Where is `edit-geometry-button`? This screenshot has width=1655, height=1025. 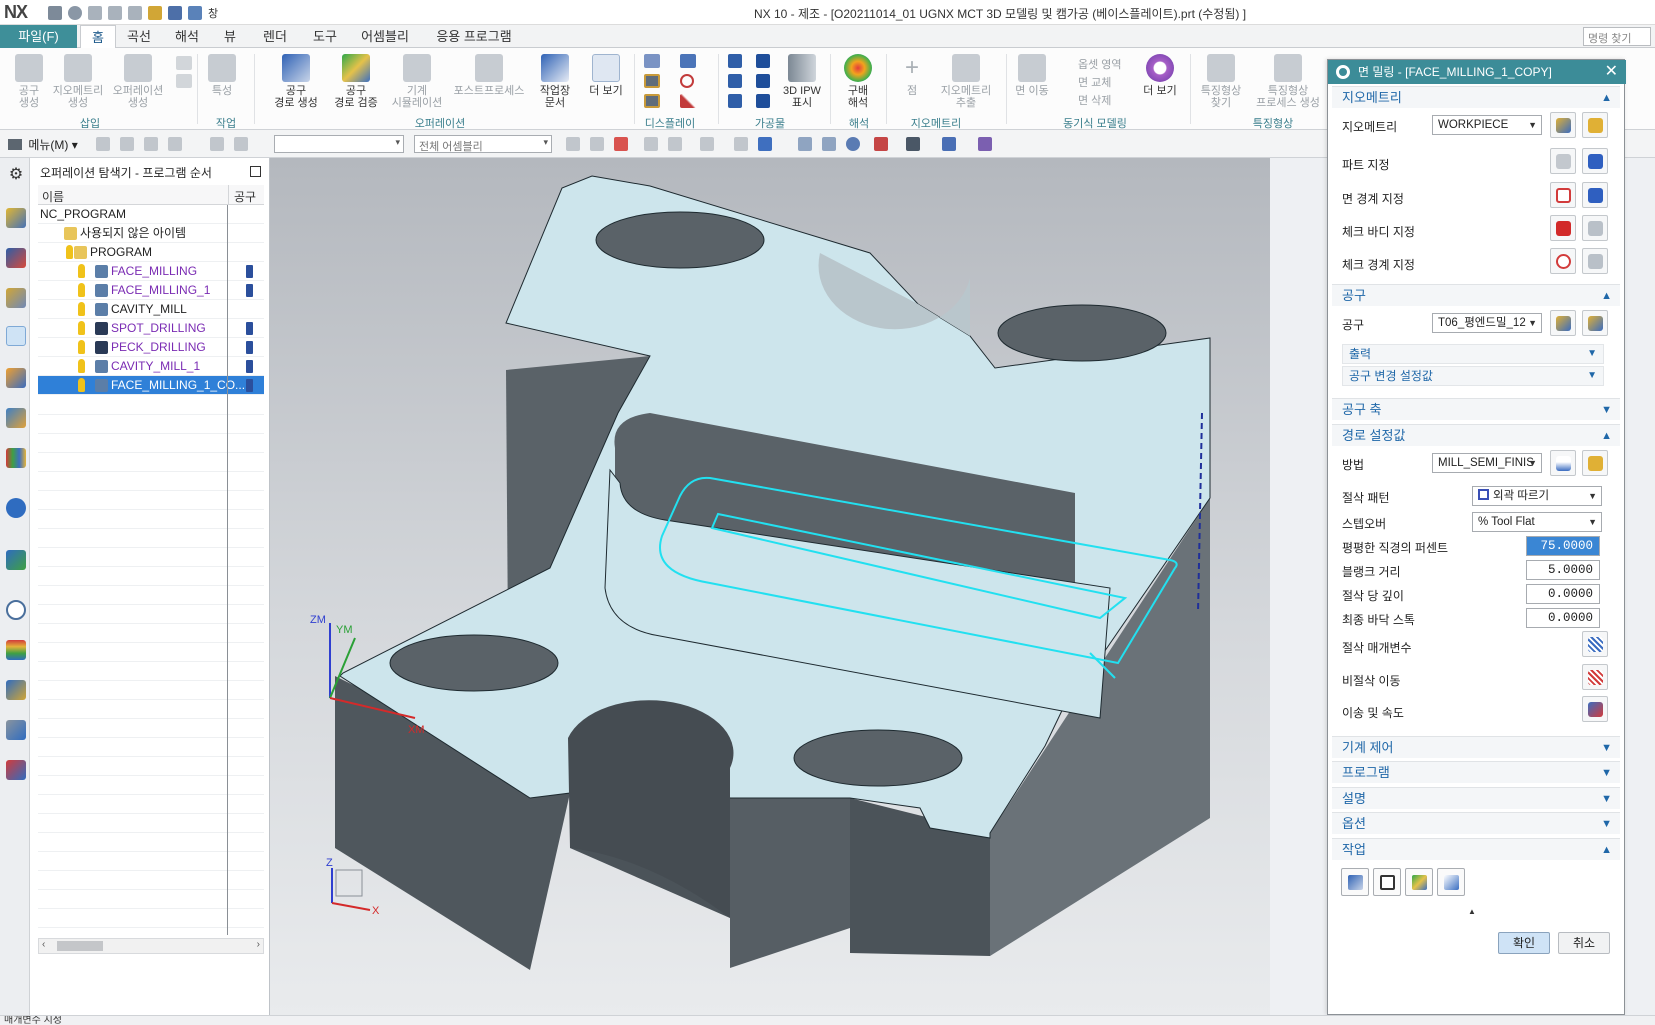 edit-geometry-button is located at coordinates (1595, 125).